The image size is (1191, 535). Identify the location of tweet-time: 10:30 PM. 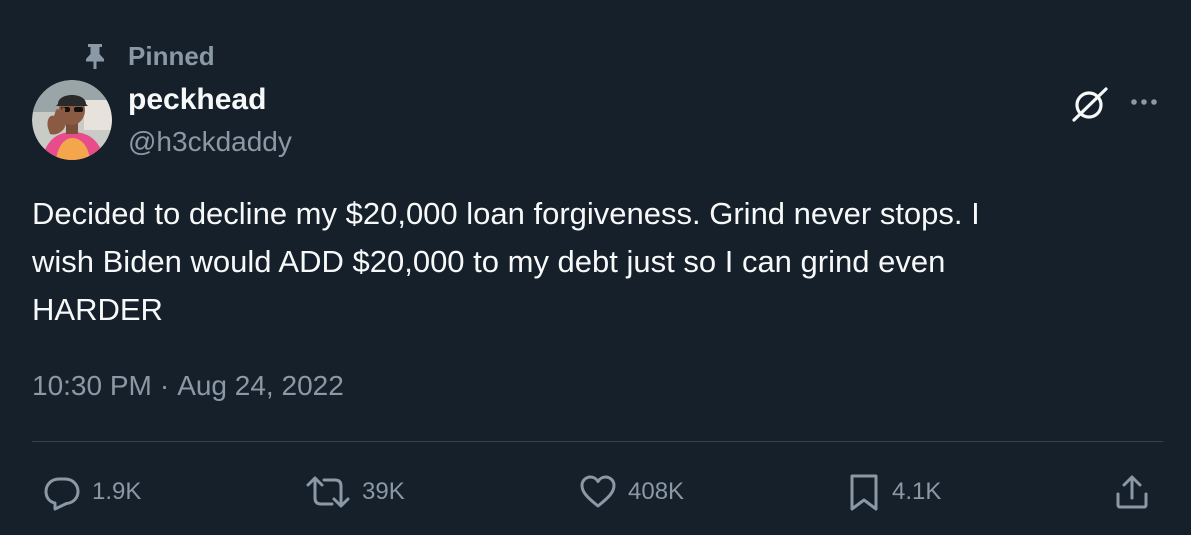
(92, 386).